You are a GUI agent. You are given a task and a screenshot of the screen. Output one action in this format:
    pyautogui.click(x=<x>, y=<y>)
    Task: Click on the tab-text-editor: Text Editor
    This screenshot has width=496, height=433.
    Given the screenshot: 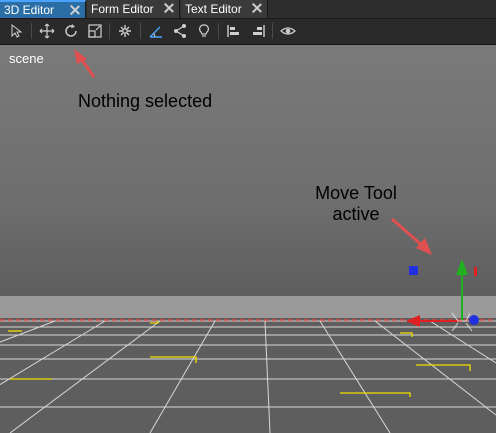 What is the action you would take?
    pyautogui.click(x=224, y=9)
    